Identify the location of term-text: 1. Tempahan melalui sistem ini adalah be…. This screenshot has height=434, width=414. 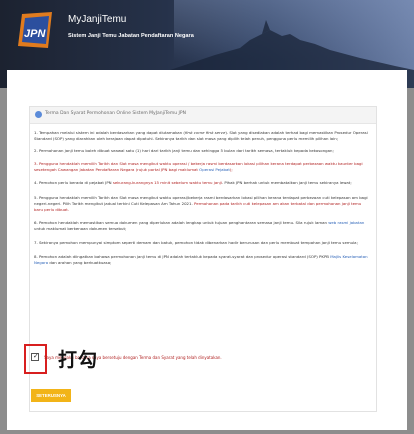
(109, 132).